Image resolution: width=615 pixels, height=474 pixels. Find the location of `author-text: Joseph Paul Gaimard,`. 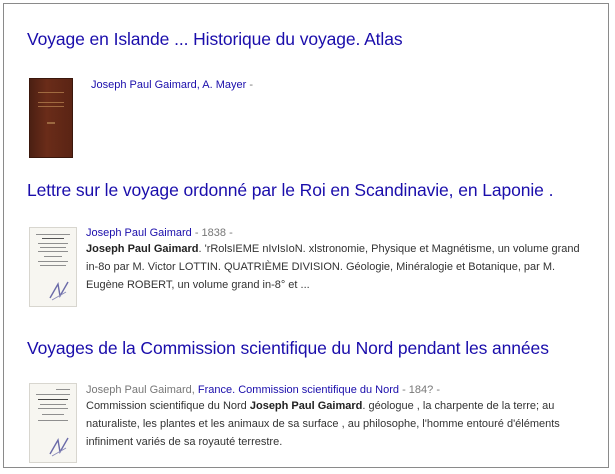

author-text: Joseph Paul Gaimard, is located at coordinates (142, 390).